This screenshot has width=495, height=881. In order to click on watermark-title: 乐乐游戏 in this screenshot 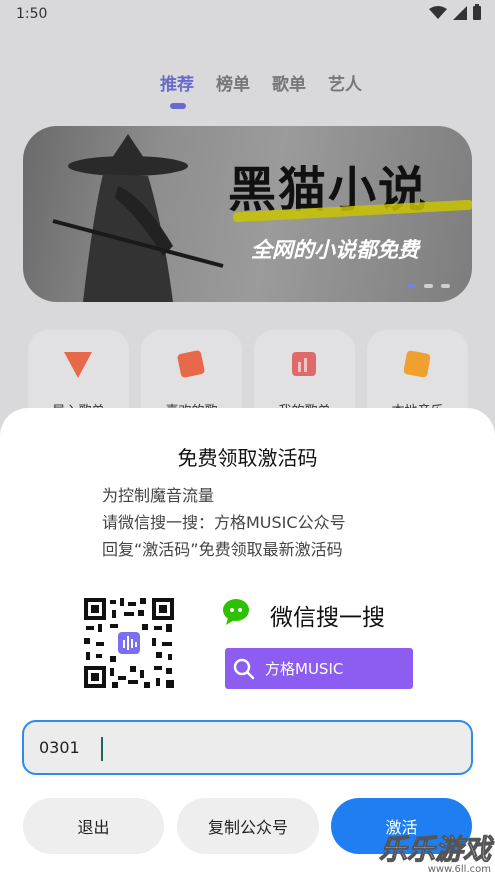, I will do `click(434, 850)`.